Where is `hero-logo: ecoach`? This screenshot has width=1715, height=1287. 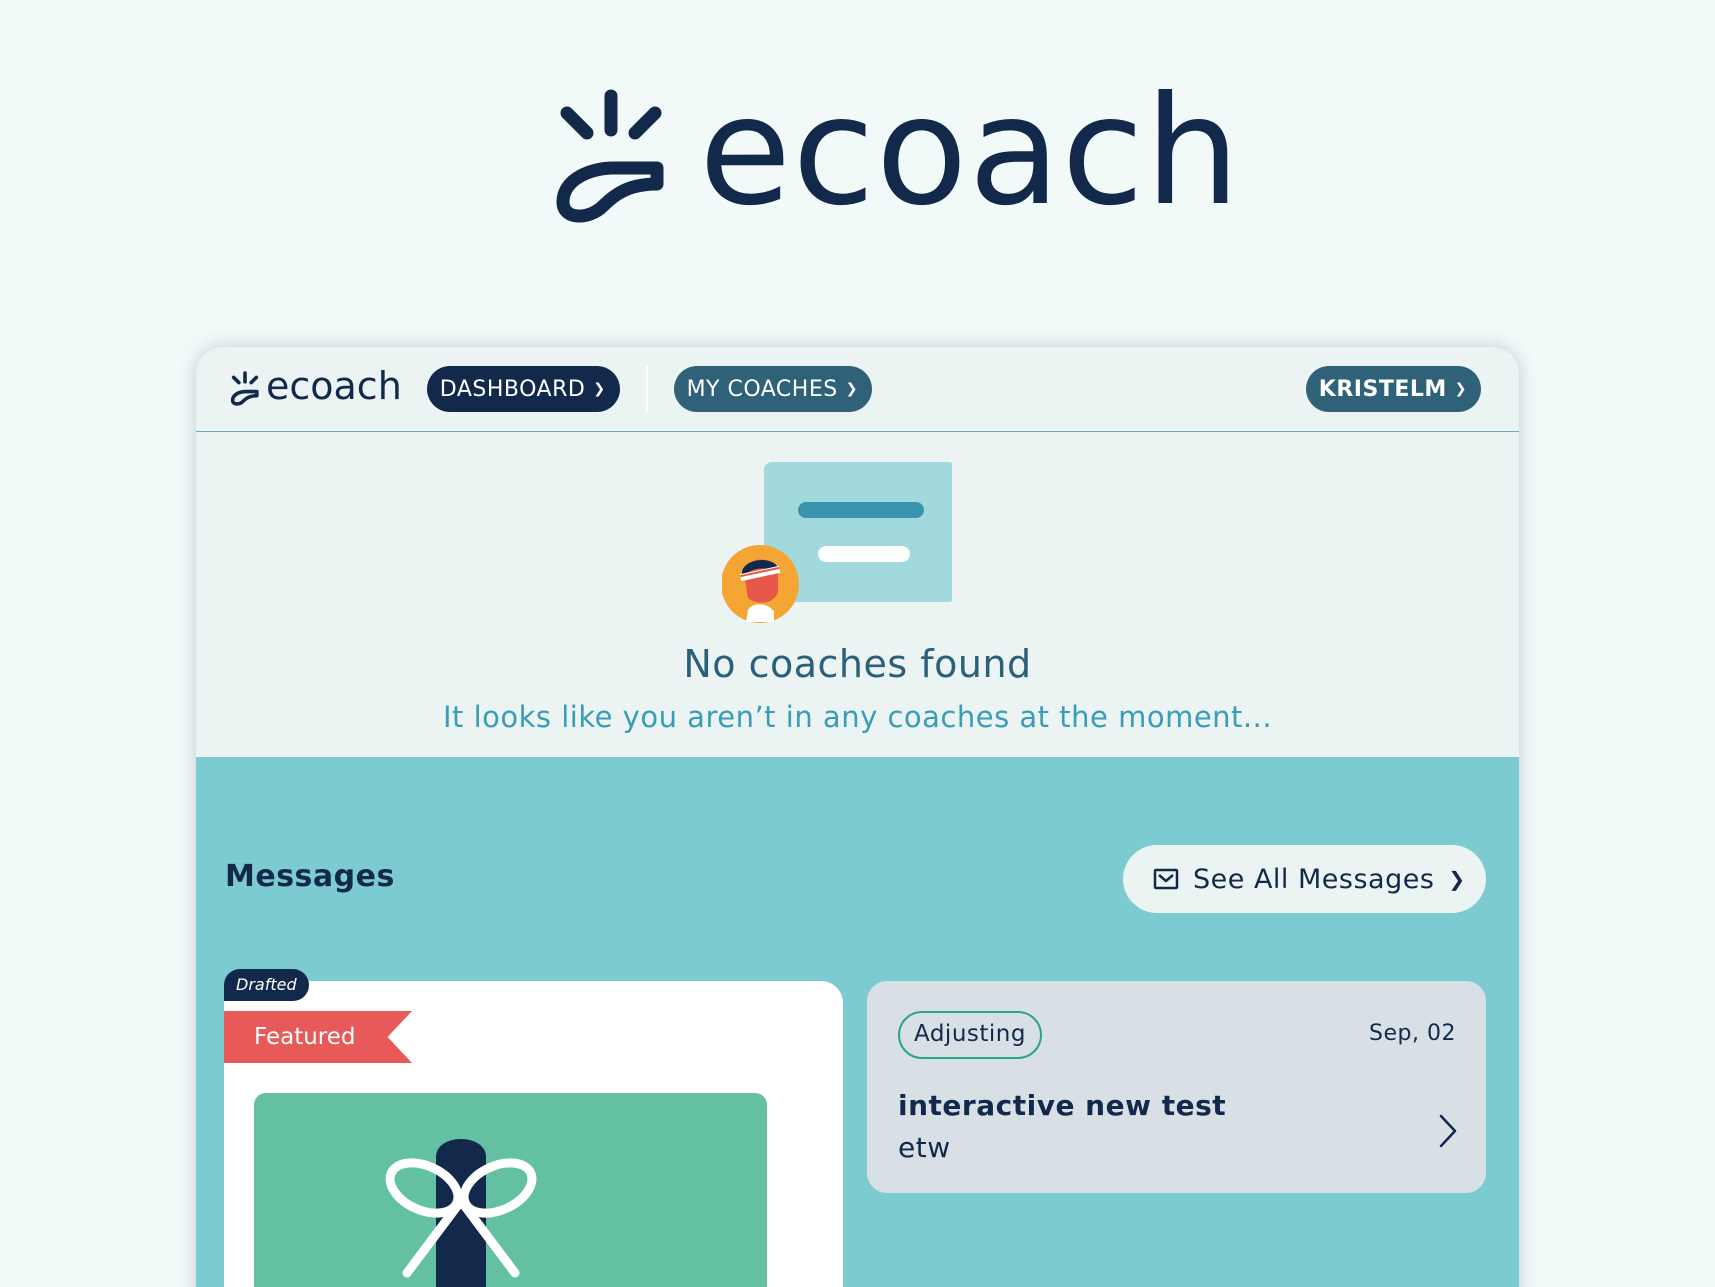
hero-logo: ecoach is located at coordinates (897, 152).